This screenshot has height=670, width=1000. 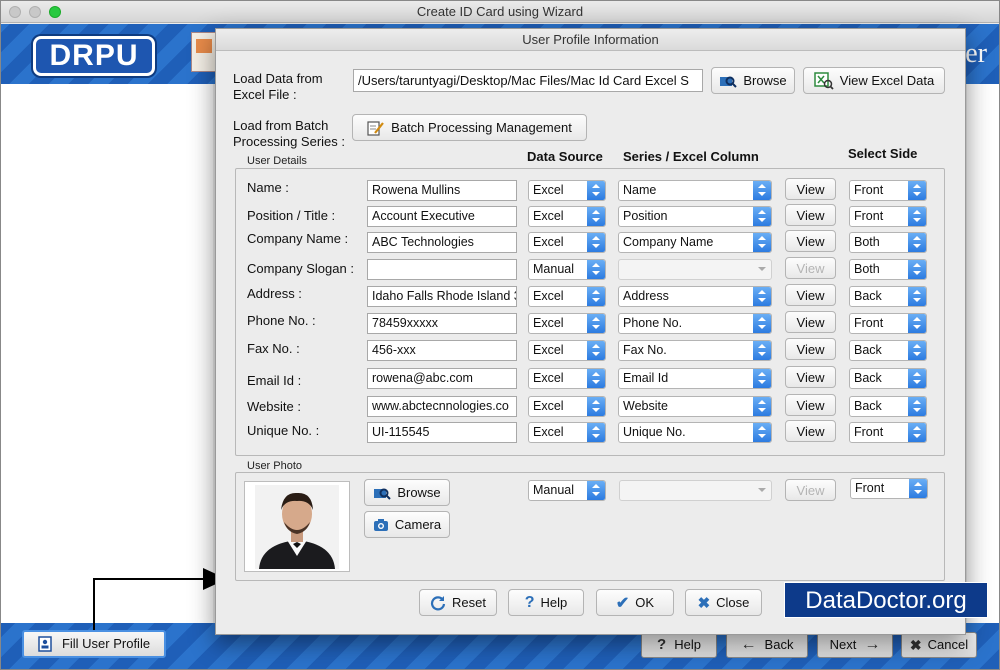 What do you see at coordinates (442, 406) in the screenshot?
I see `field-value-input: www.abctecnnologies.co` at bounding box center [442, 406].